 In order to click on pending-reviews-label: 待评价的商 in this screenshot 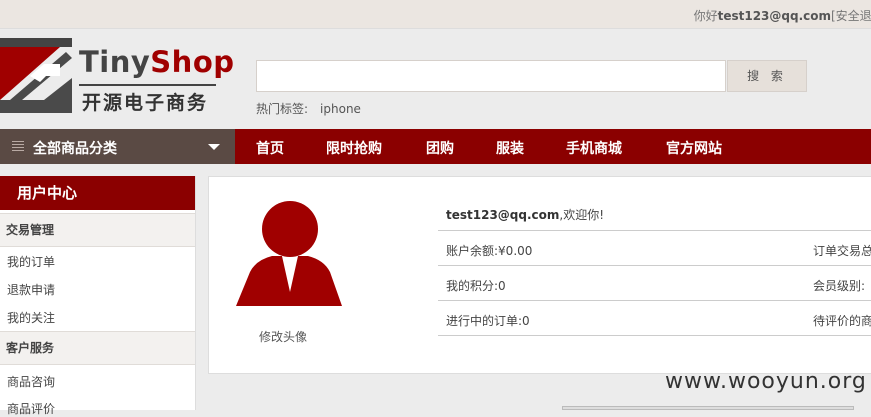, I will do `click(842, 321)`.